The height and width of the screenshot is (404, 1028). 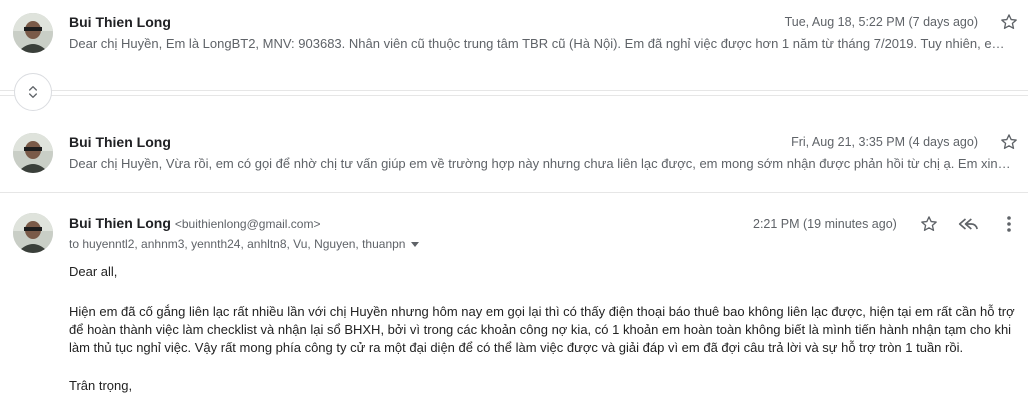 I want to click on message-date: Tue, Aug 18, 5:22 PM (7 days ago), so click(x=881, y=22).